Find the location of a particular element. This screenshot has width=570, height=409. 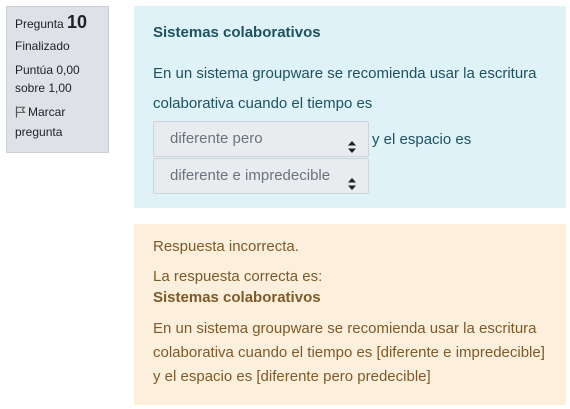

question-number: Pregunta 10 is located at coordinates (57, 23).